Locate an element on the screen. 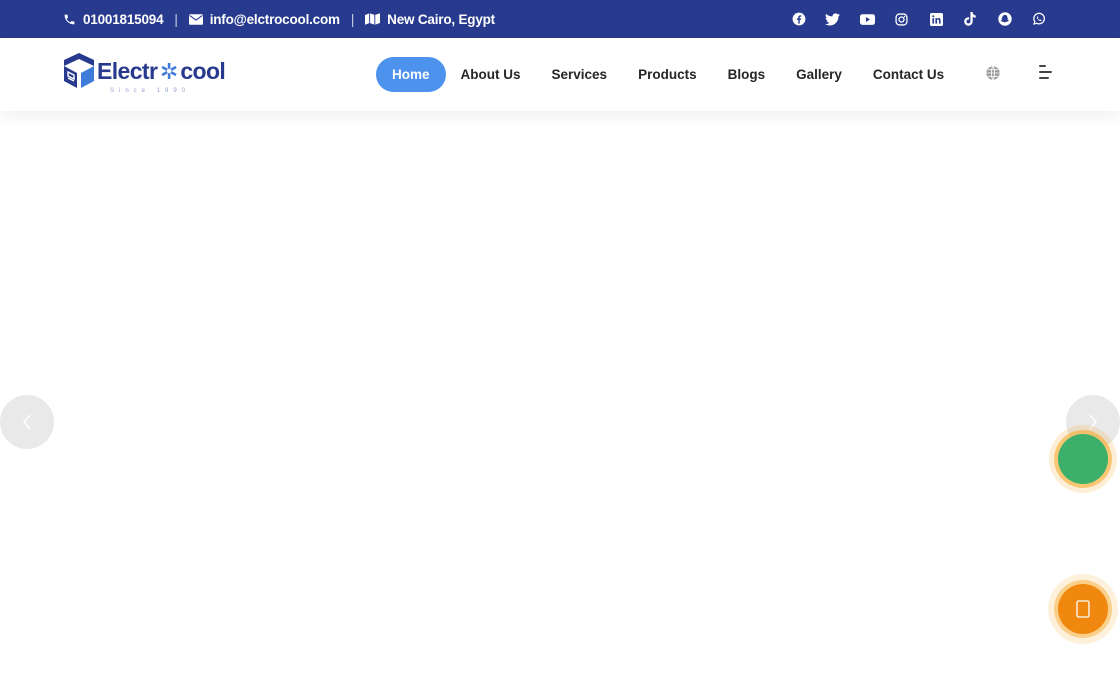 The height and width of the screenshot is (700, 1120). nav-blogs: Blogs is located at coordinates (747, 74).